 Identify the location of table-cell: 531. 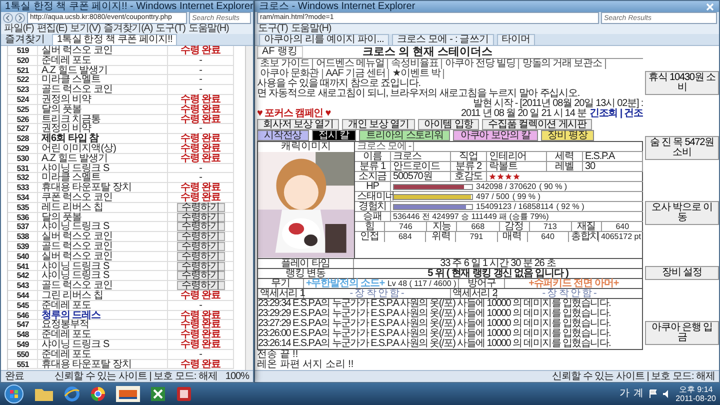
(23, 168).